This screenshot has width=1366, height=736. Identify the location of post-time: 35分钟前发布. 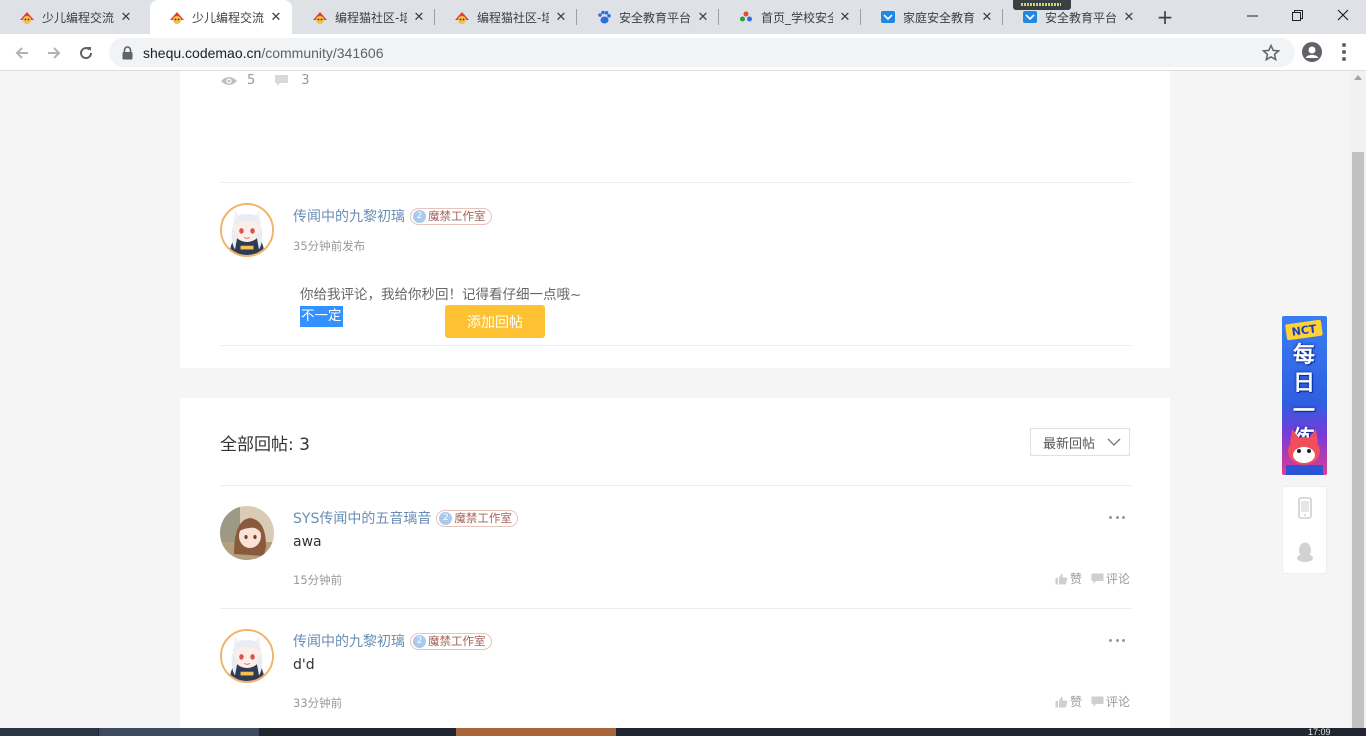
(329, 246).